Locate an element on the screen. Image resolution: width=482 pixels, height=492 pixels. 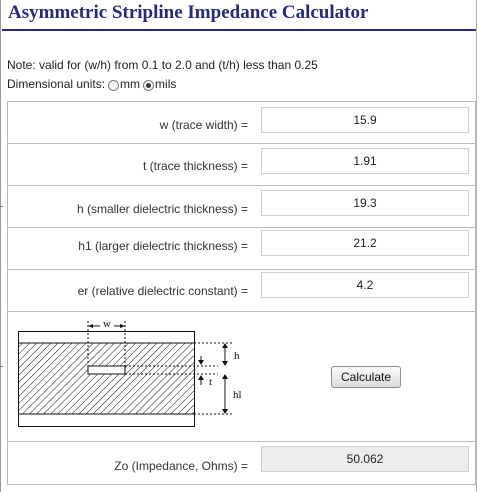
h-dimension-label: h is located at coordinates (237, 356).